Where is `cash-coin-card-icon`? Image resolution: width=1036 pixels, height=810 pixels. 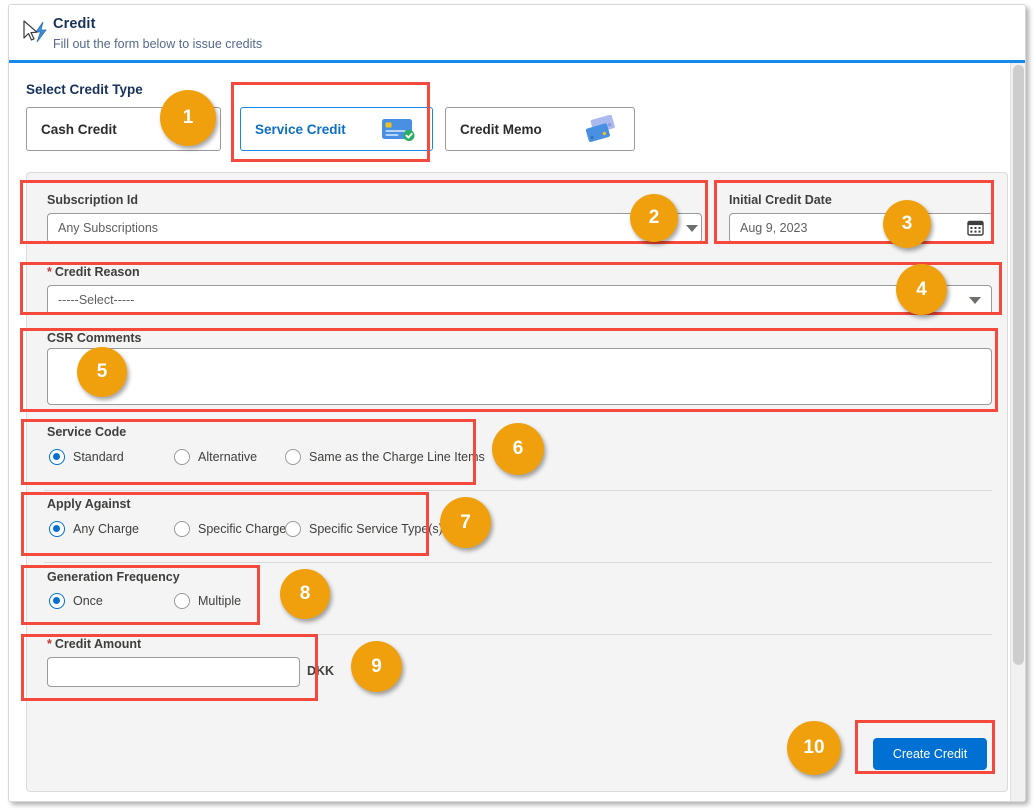
cash-coin-card-icon is located at coordinates (186, 129).